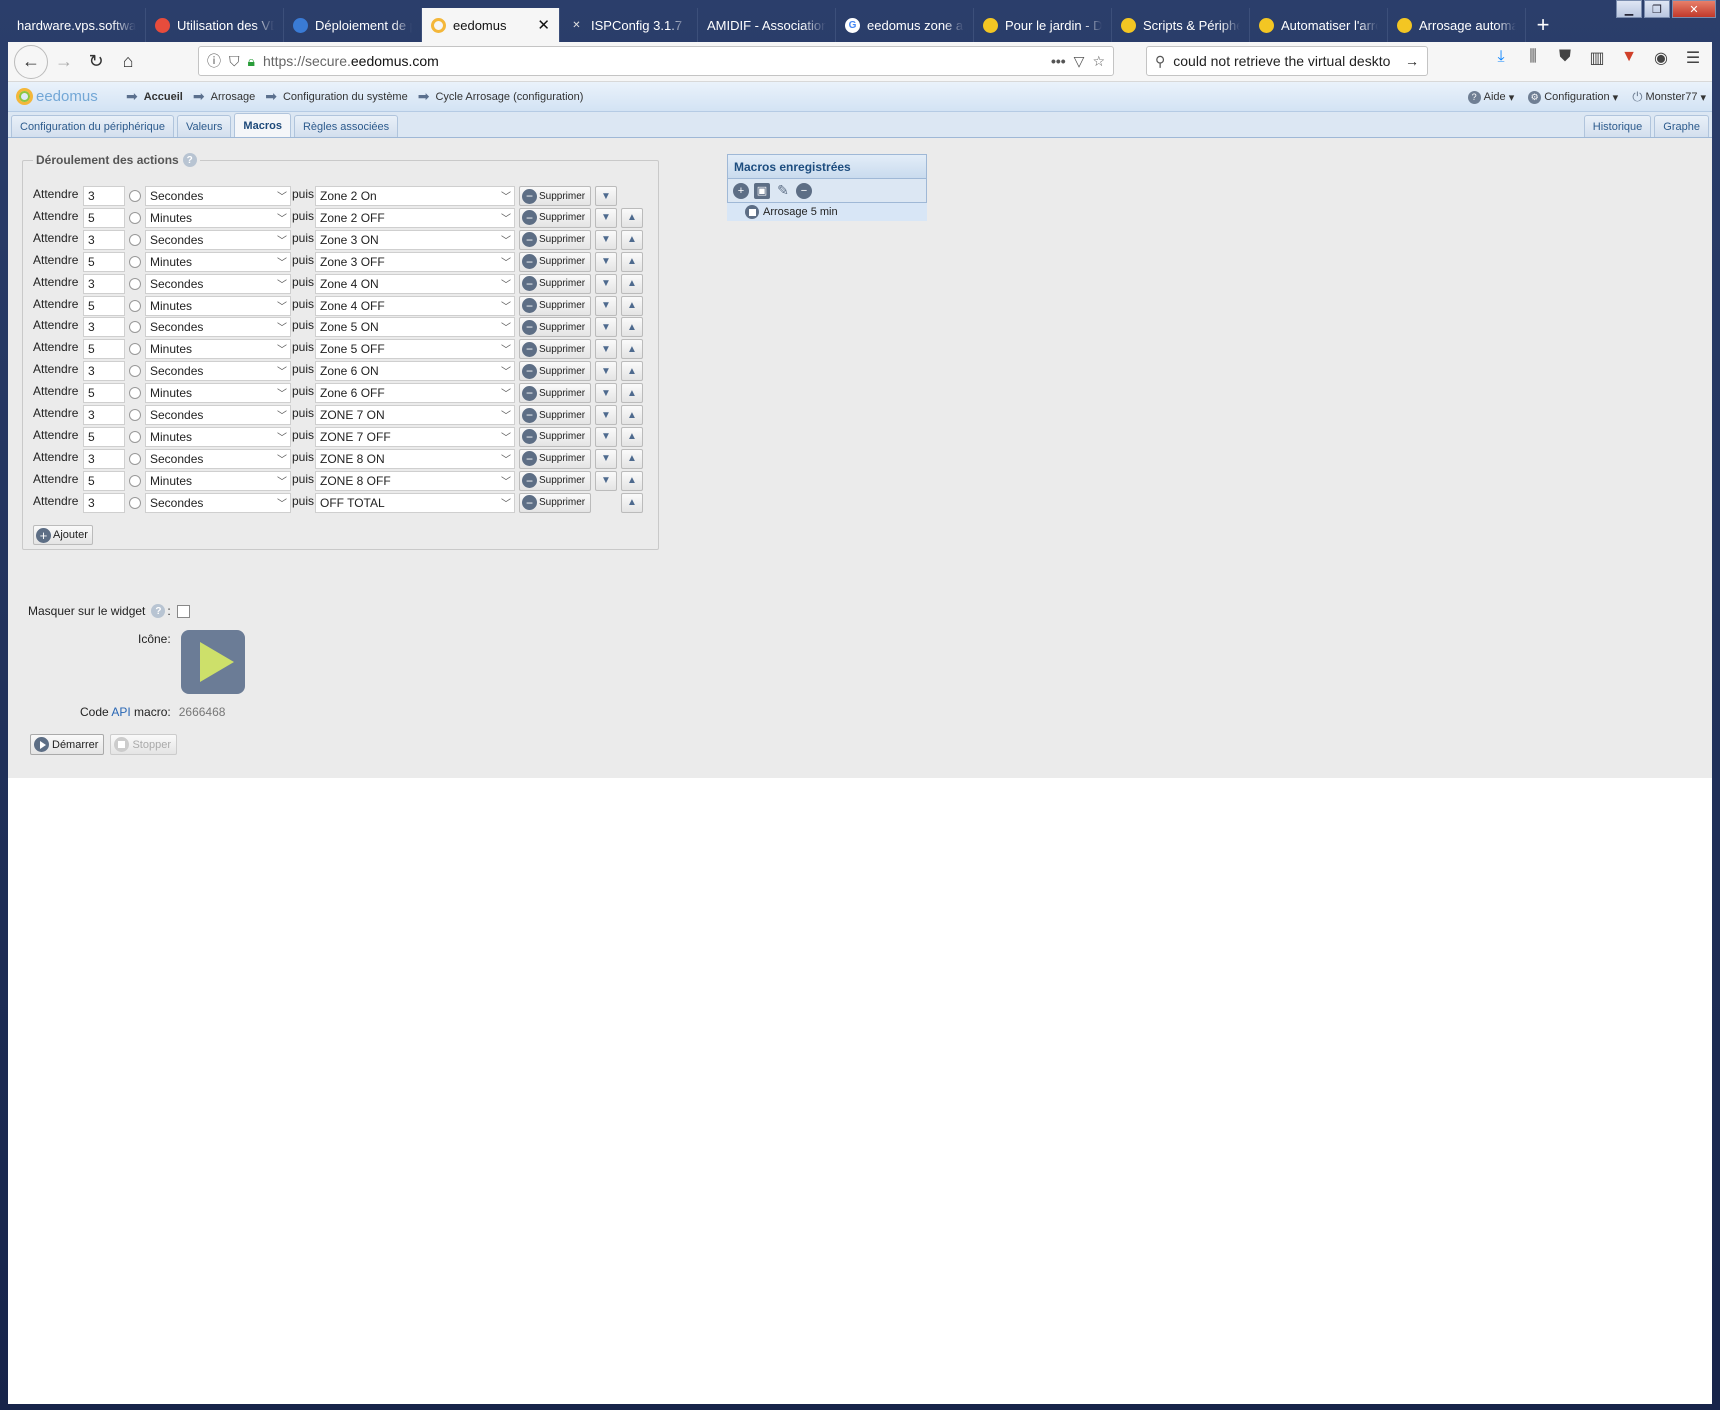 This screenshot has height=1410, width=1720. I want to click on device-select: ZONE 8 OFF ﹀, so click(415, 480).